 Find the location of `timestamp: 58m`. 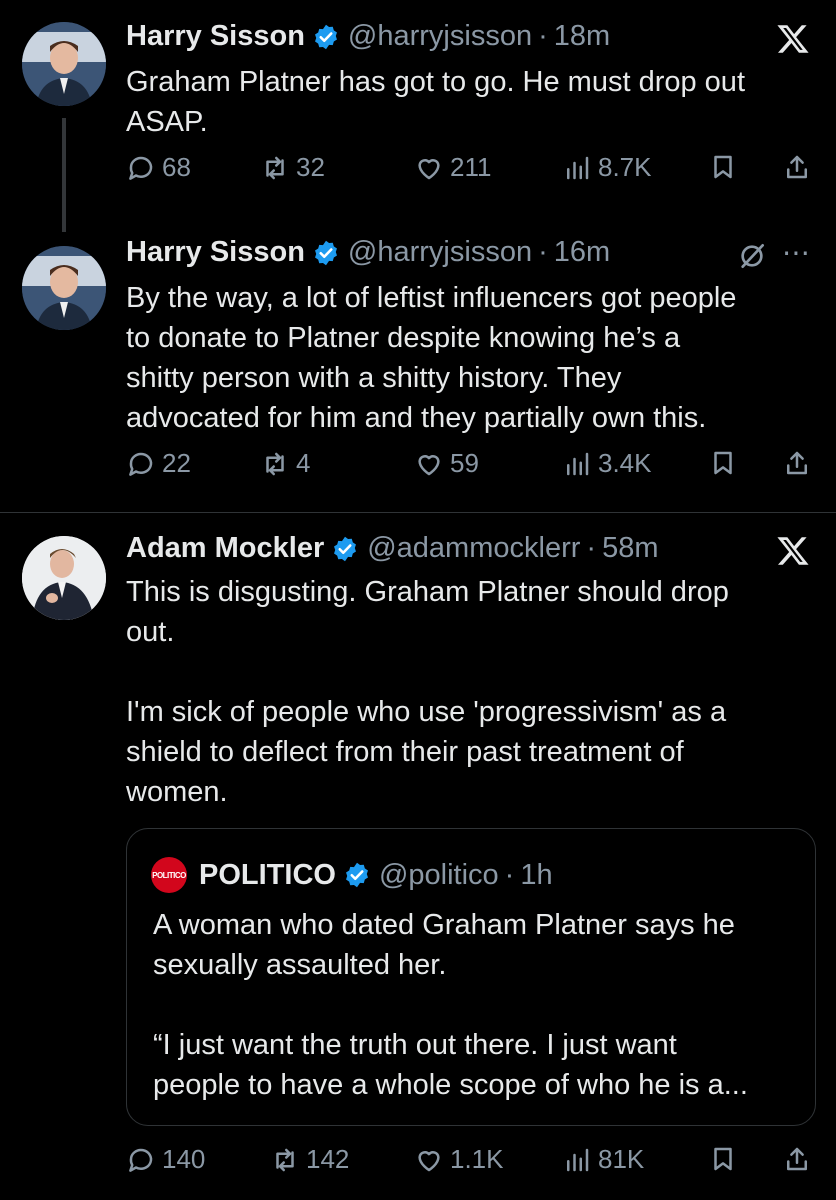

timestamp: 58m is located at coordinates (630, 548).